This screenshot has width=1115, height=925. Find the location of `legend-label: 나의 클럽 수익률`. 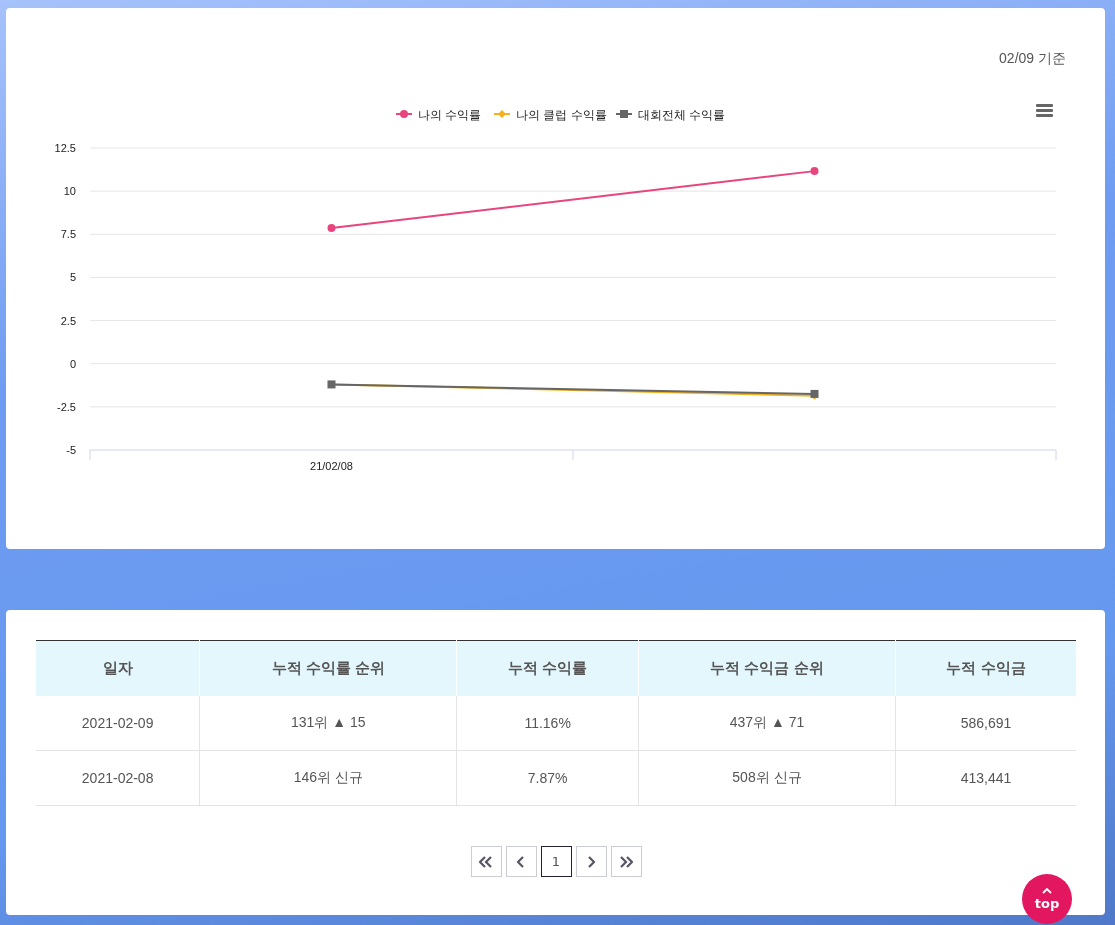

legend-label: 나의 클럽 수익률 is located at coordinates (561, 115).